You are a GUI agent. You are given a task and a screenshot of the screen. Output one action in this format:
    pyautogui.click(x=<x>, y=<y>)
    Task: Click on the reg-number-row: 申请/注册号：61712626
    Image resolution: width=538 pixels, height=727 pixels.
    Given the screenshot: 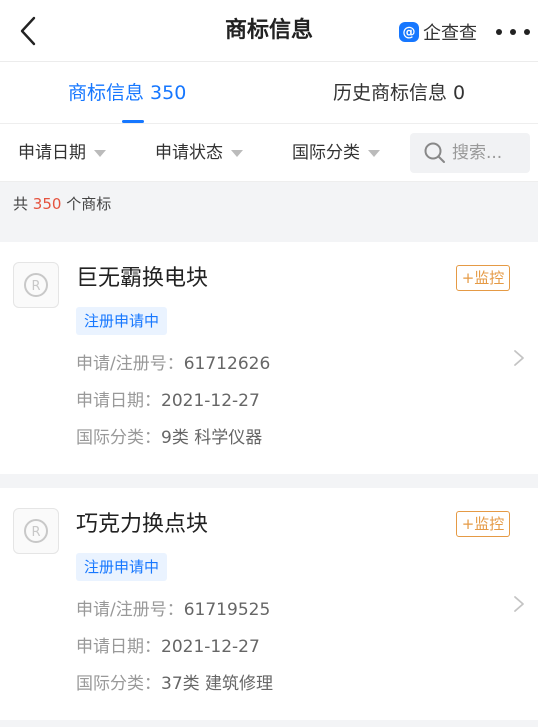 What is the action you would take?
    pyautogui.click(x=173, y=364)
    